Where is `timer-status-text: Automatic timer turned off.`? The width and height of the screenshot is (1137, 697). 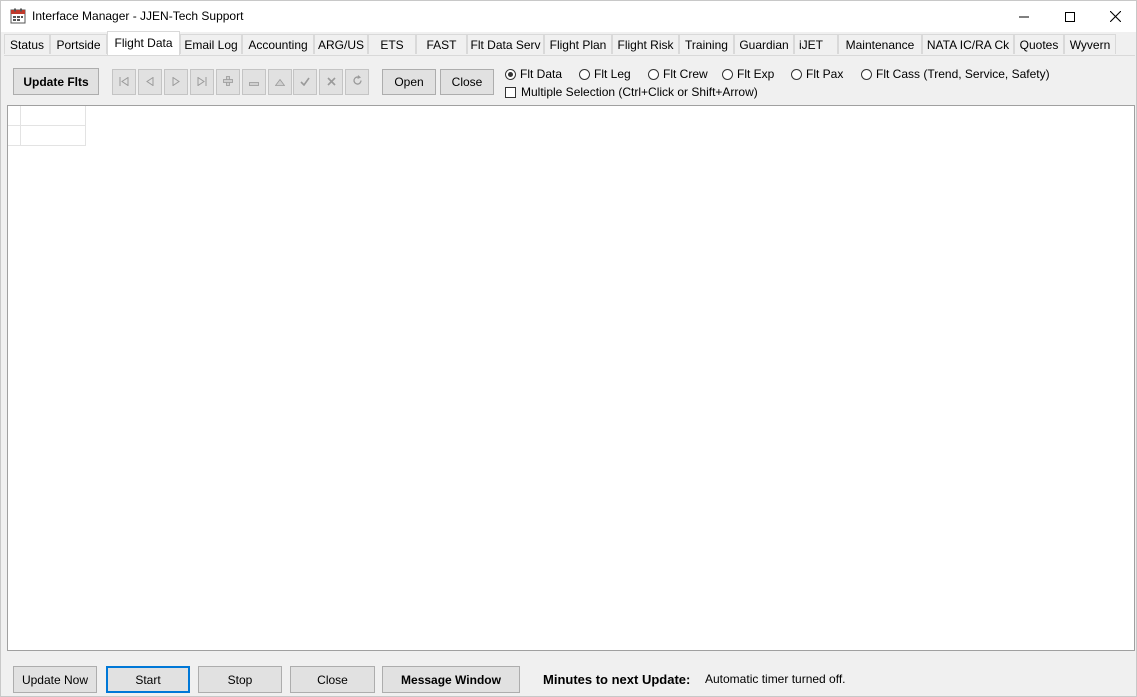 timer-status-text: Automatic timer turned off. is located at coordinates (775, 679).